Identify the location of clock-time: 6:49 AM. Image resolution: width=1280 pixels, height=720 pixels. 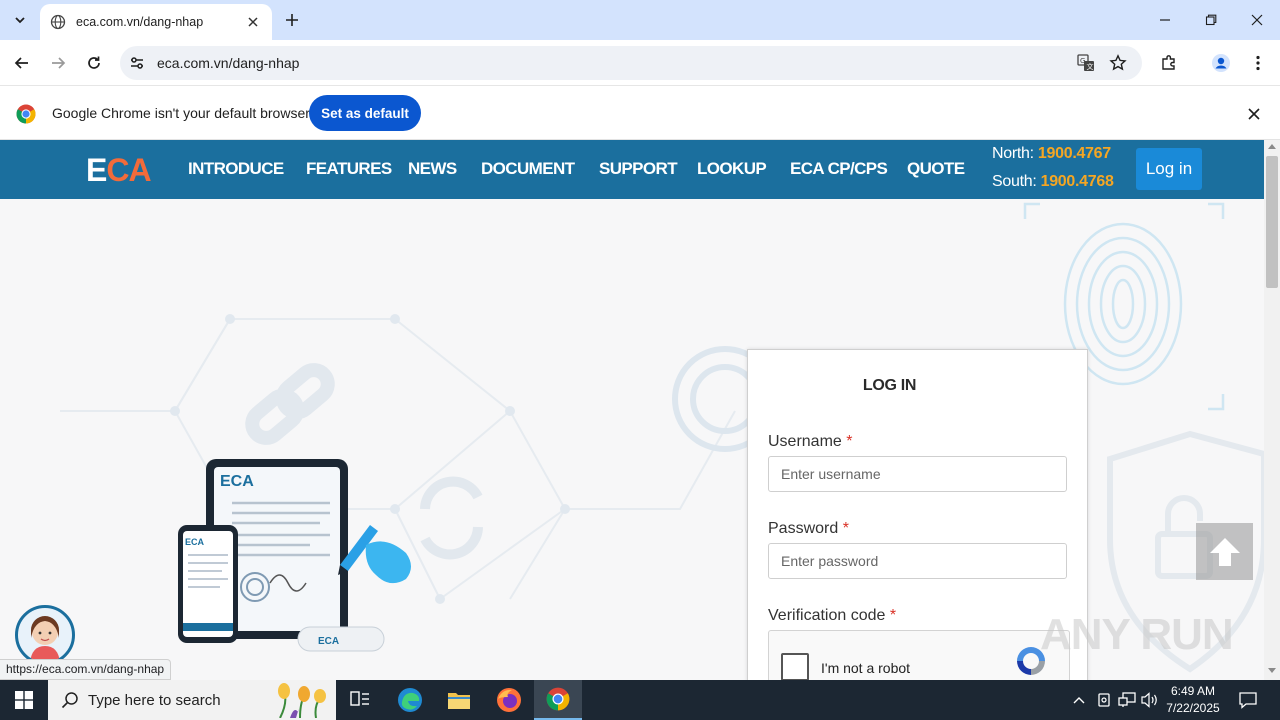
(1193, 691).